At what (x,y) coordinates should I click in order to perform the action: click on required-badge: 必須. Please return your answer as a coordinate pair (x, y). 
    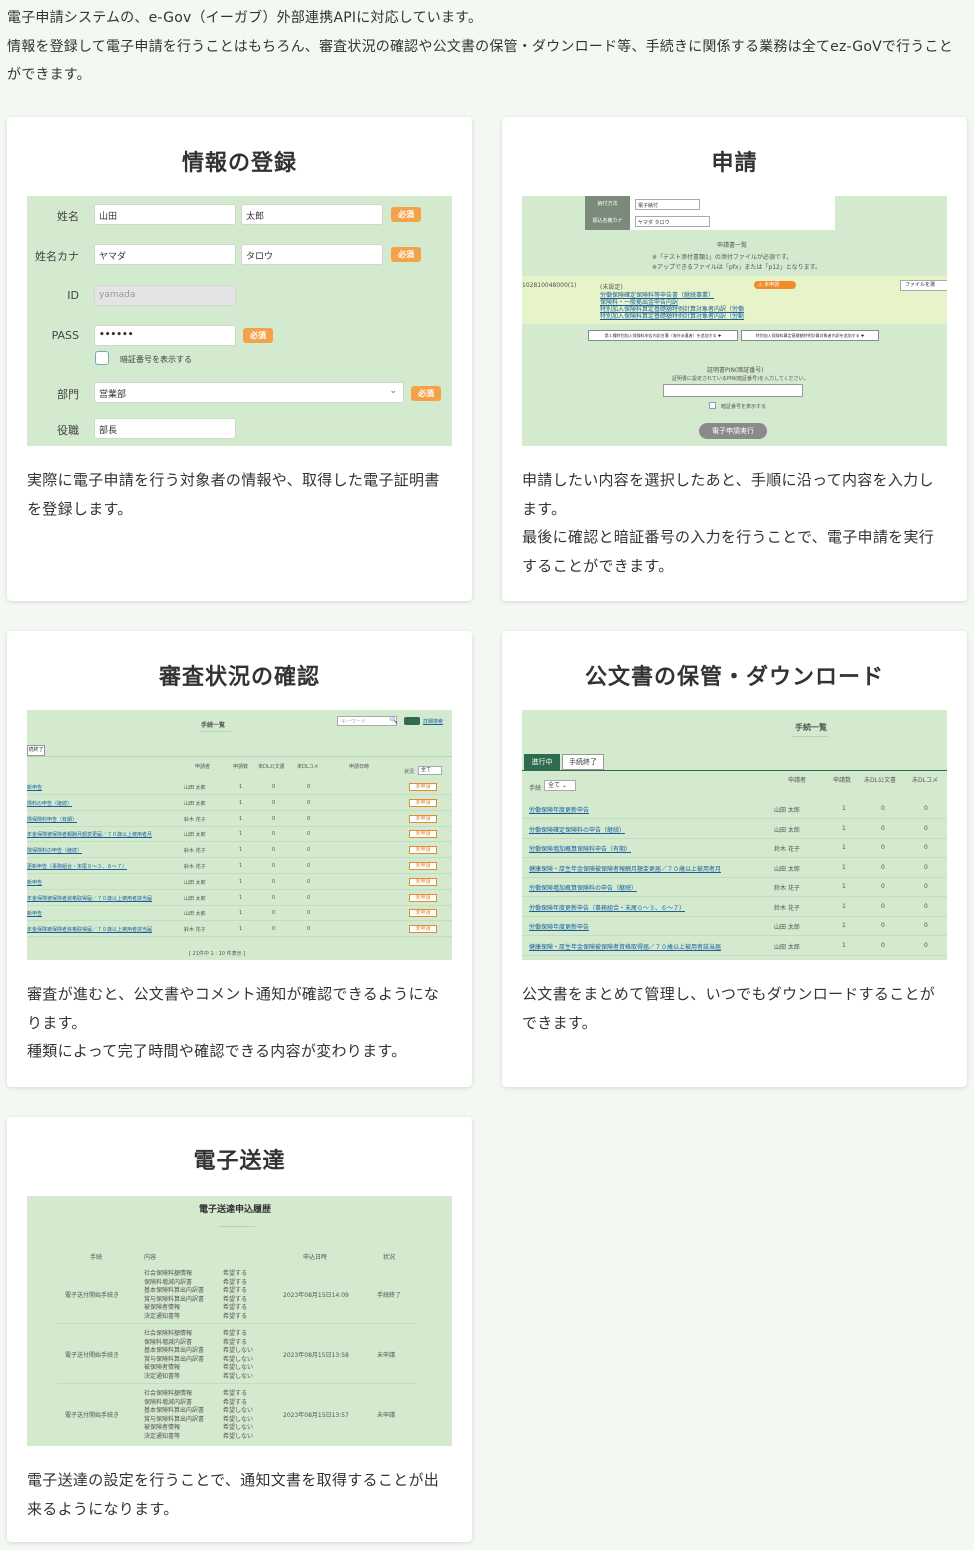
    Looking at the image, I should click on (406, 214).